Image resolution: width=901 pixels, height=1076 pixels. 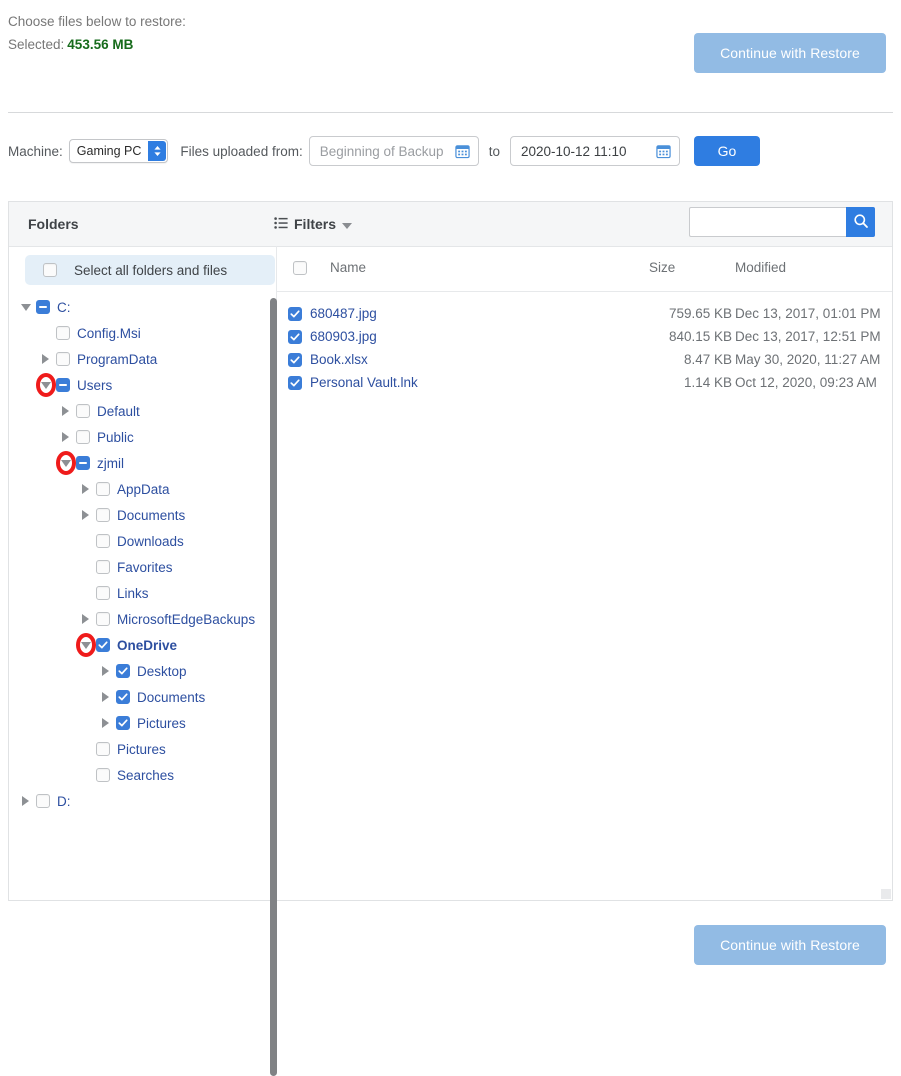 I want to click on tree-item-zjmil: zjmil, so click(x=138, y=463).